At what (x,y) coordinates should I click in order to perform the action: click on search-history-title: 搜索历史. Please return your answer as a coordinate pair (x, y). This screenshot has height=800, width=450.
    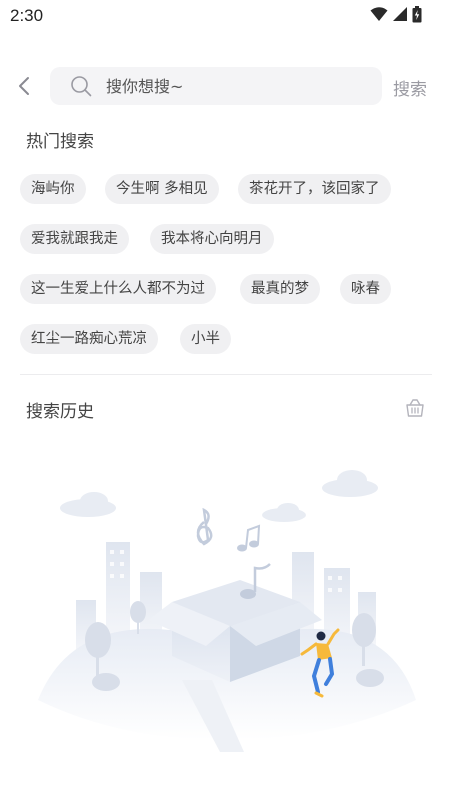
    Looking at the image, I should click on (60, 412).